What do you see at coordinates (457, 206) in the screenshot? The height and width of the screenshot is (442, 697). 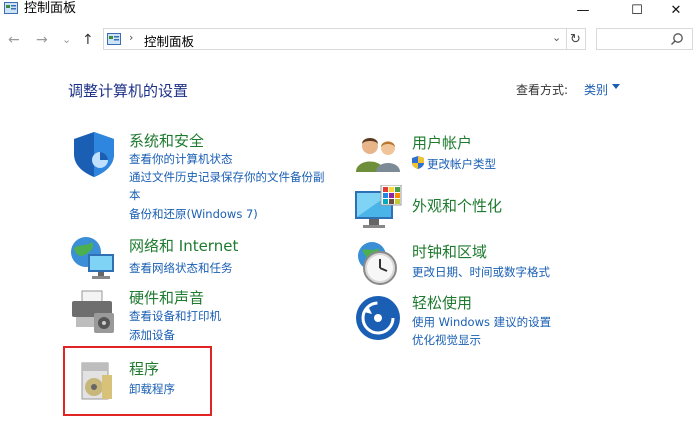 I see `category-appearance-personalization: 外观和个性化` at bounding box center [457, 206].